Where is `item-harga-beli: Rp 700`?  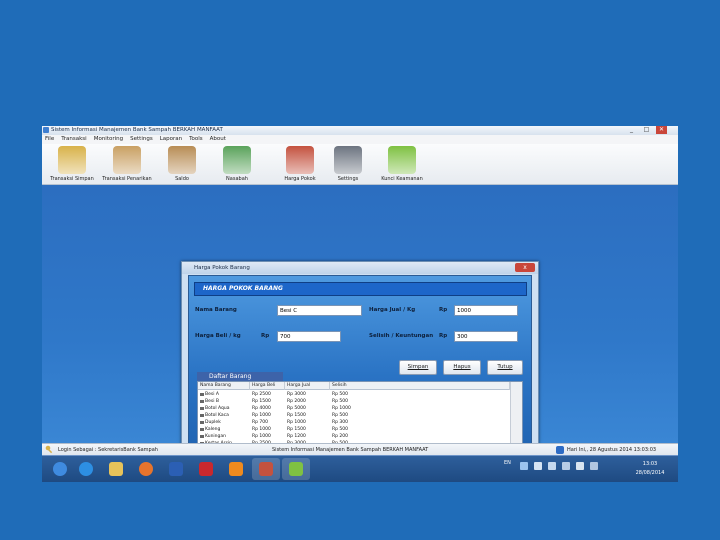
item-harga-beli: Rp 700 is located at coordinates (260, 422).